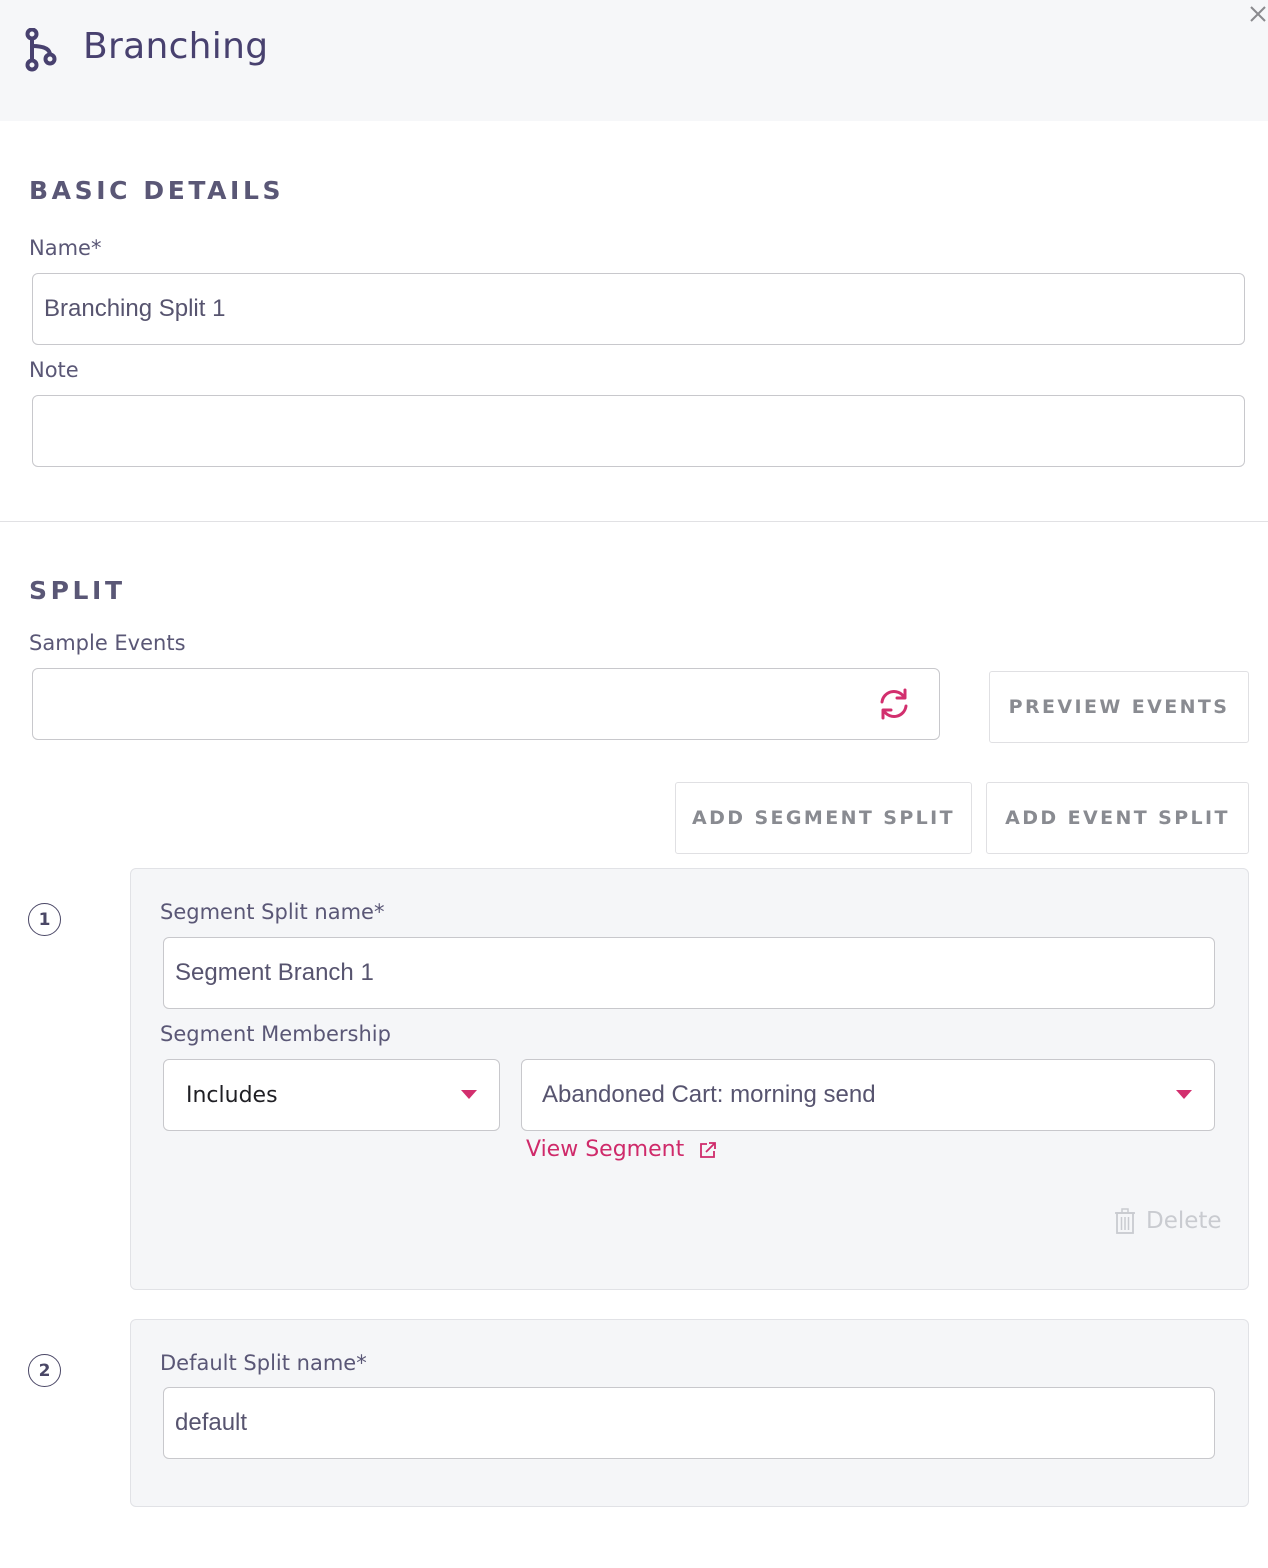 The height and width of the screenshot is (1568, 1268). What do you see at coordinates (211, 1422) in the screenshot?
I see `default-split-name-value: default` at bounding box center [211, 1422].